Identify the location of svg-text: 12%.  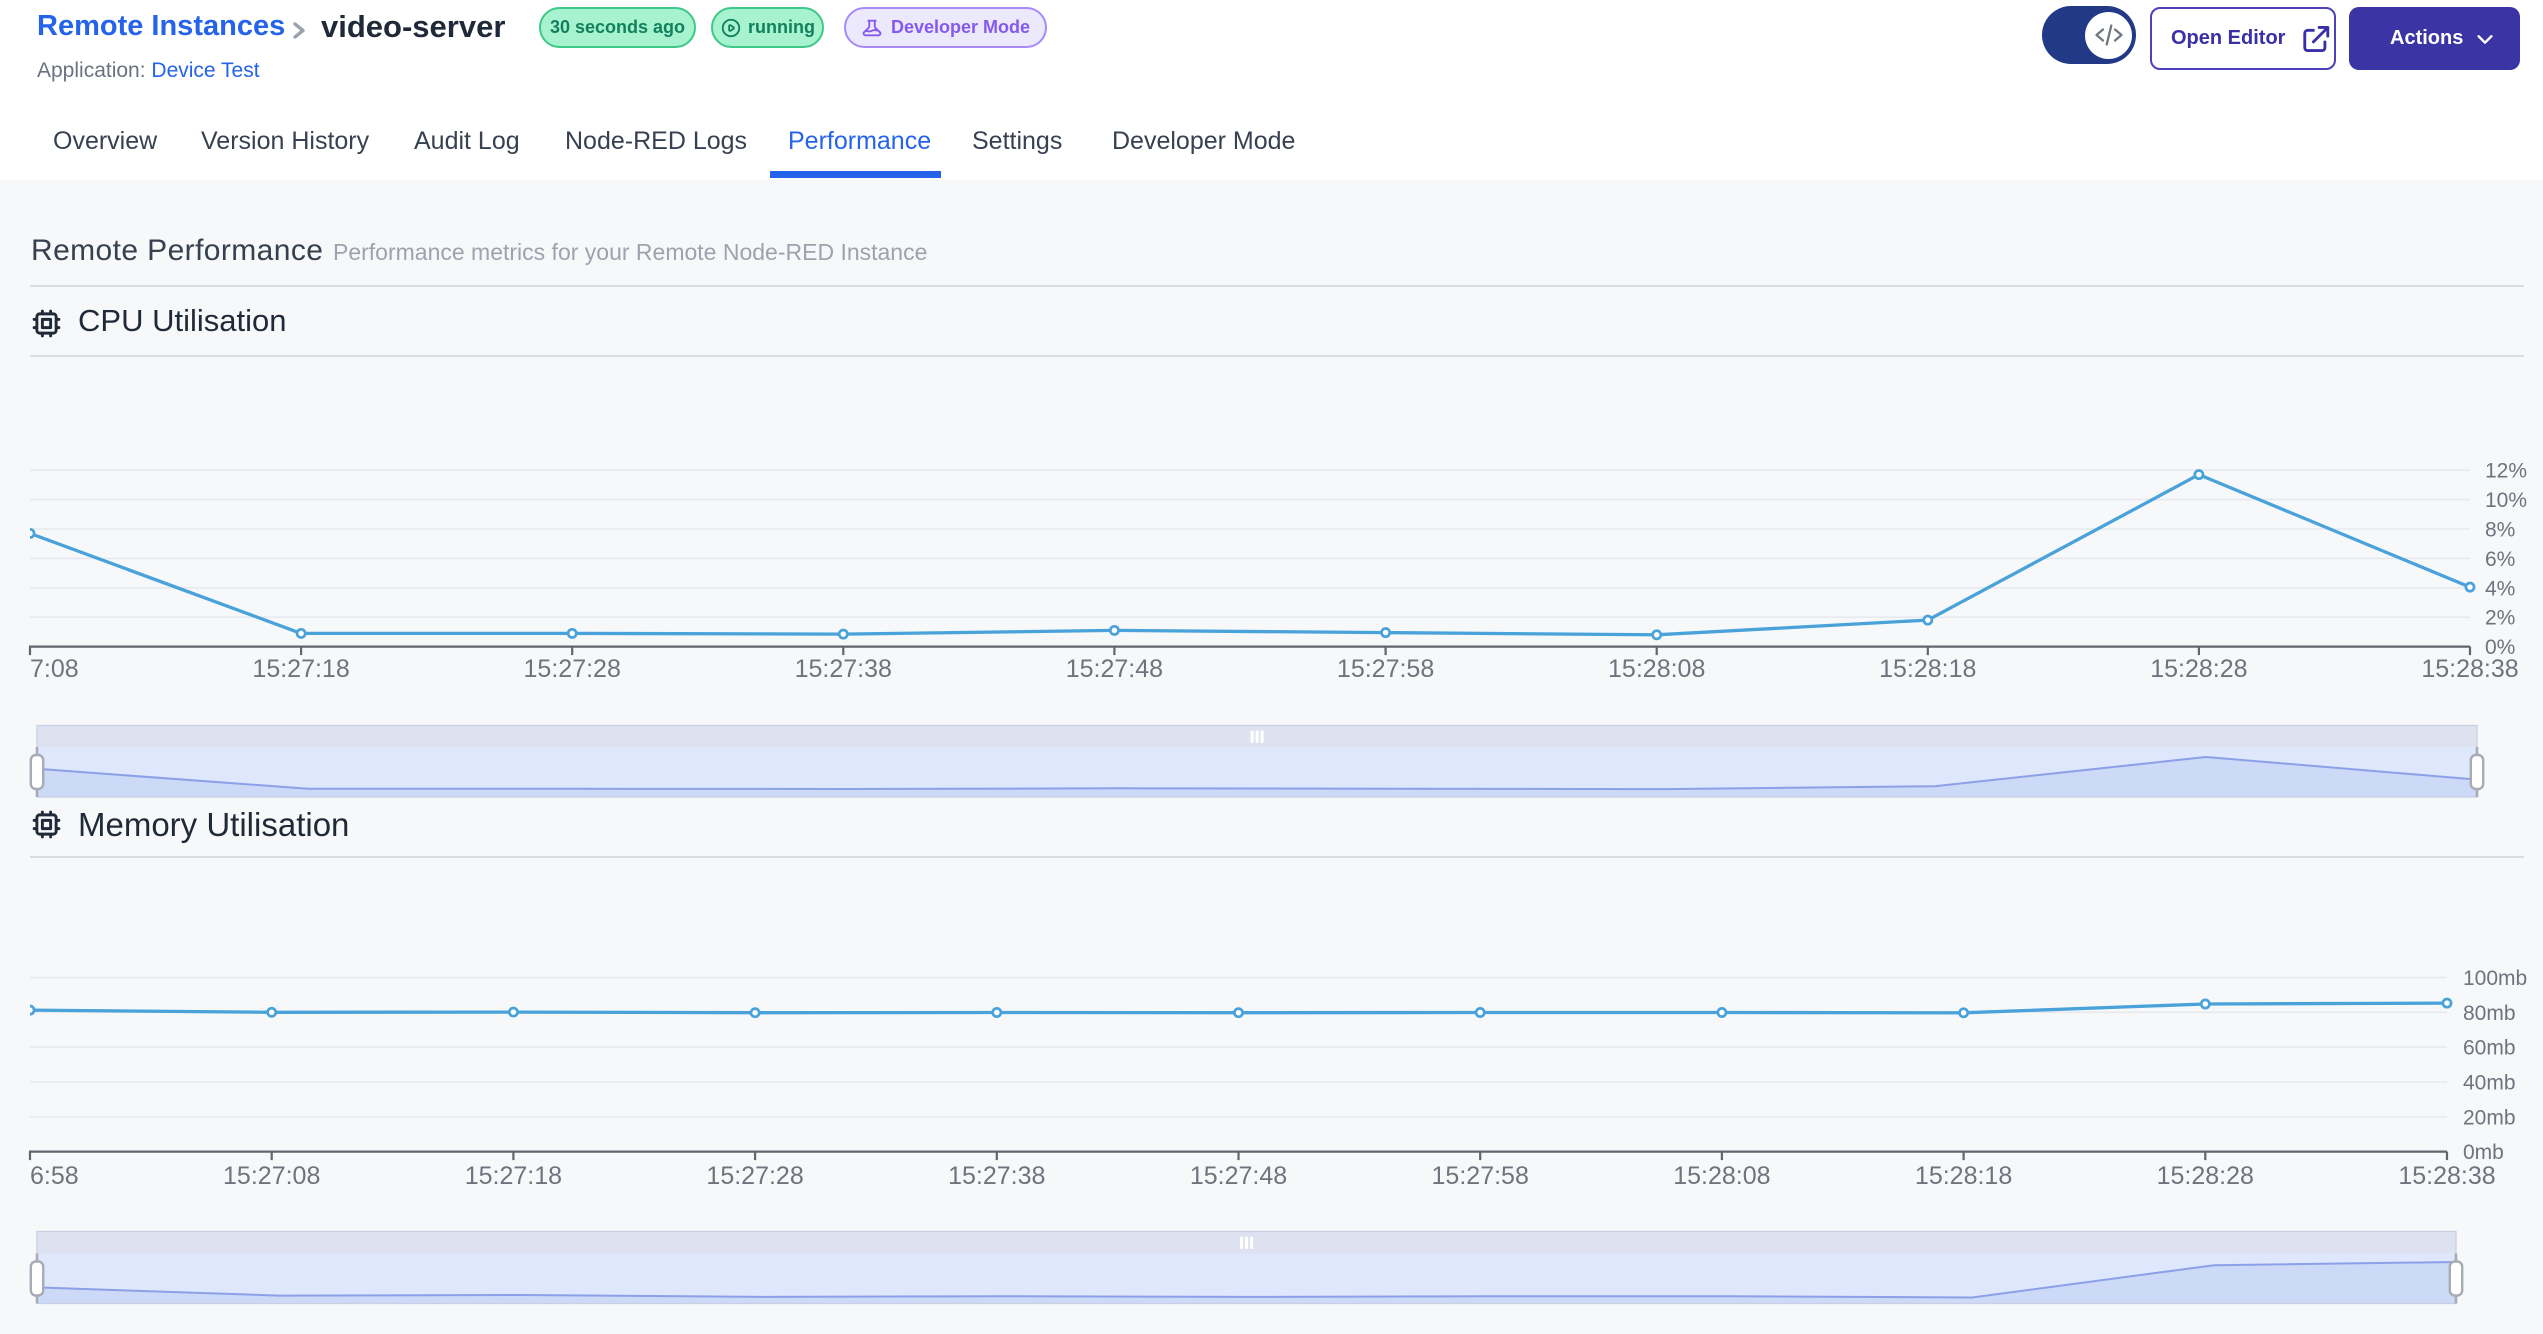
(2506, 471).